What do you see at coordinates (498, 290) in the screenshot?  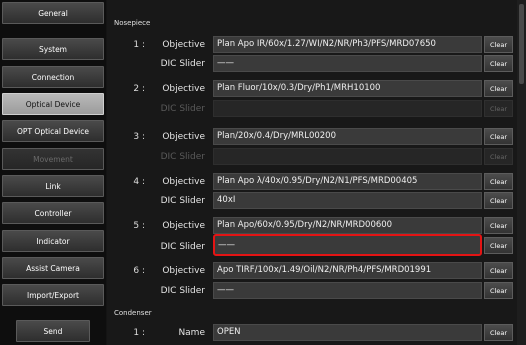 I see `clear-dic-6-button: Clear` at bounding box center [498, 290].